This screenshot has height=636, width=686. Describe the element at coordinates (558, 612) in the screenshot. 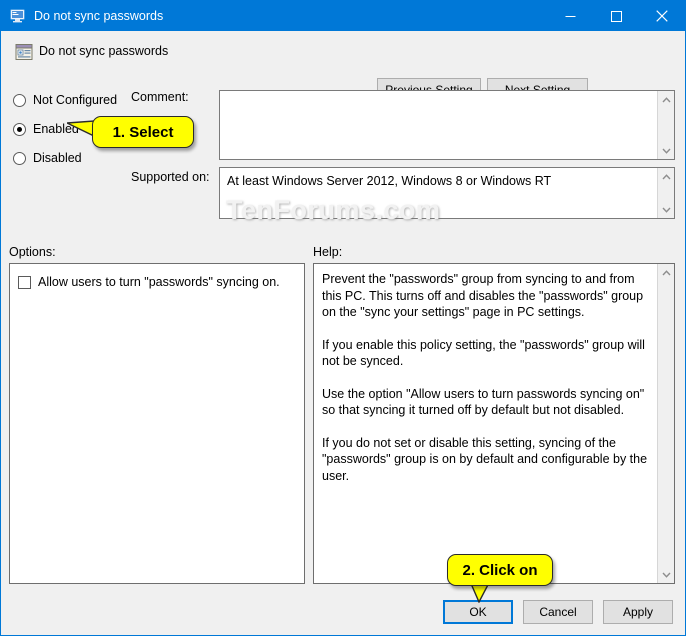

I see `cancel-button: Cancel` at that location.